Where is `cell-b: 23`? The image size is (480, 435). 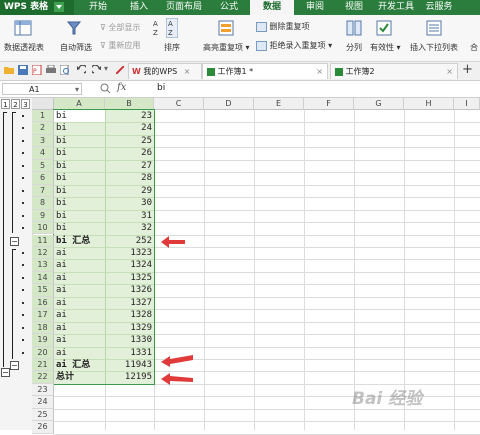
cell-b: 23 is located at coordinates (129, 116).